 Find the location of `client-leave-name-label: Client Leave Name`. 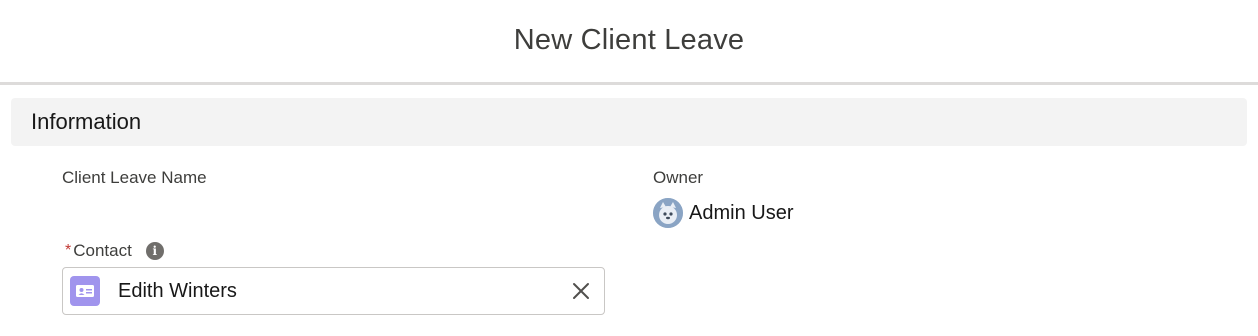

client-leave-name-label: Client Leave Name is located at coordinates (134, 177).